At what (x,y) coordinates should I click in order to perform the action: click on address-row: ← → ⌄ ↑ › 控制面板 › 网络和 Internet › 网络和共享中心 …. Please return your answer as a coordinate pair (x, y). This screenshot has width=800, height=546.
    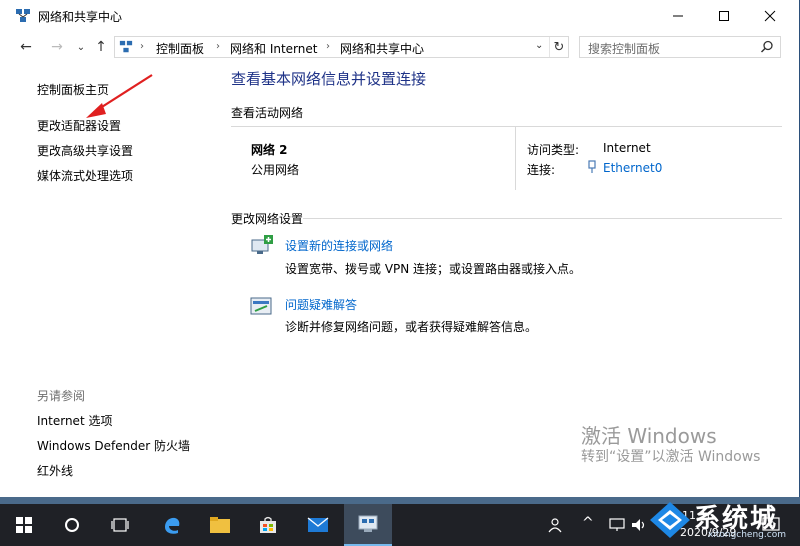
    Looking at the image, I should click on (400, 47).